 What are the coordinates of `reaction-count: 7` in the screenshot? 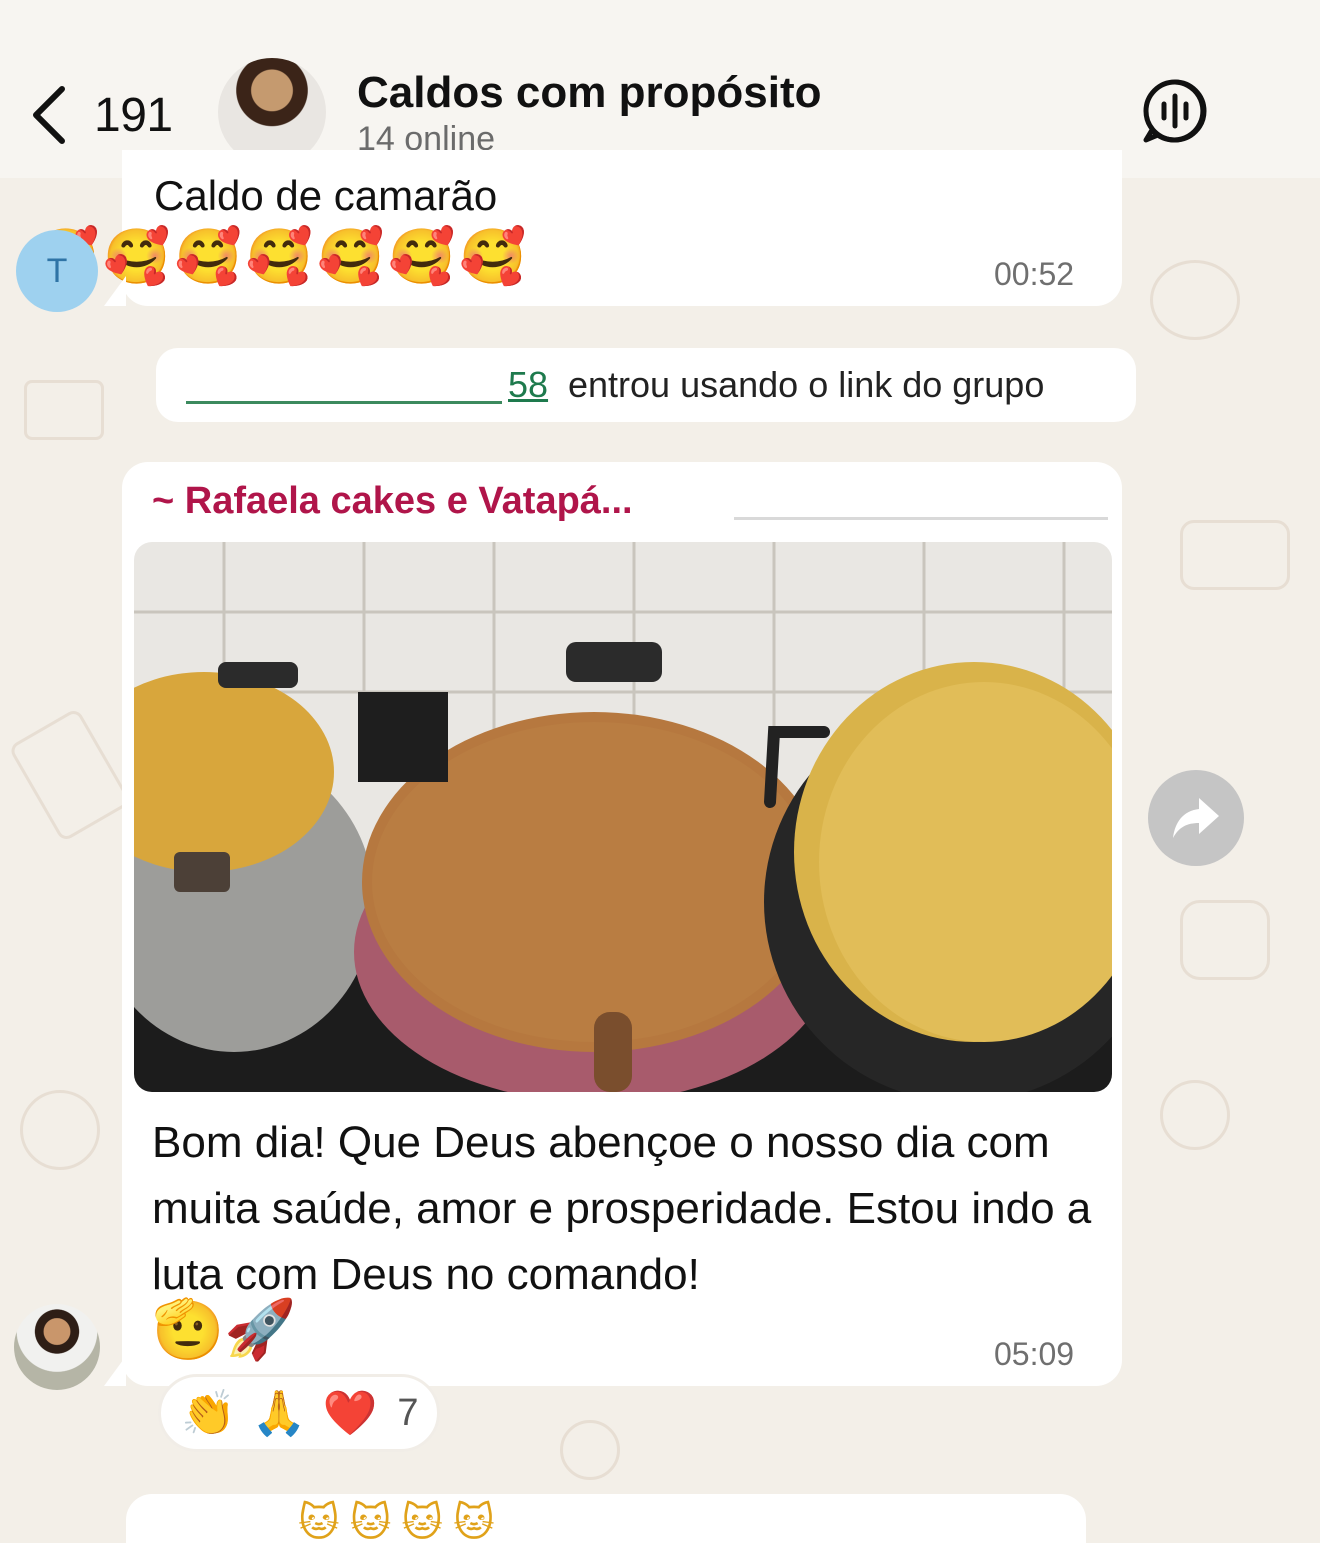 It's located at (408, 1412).